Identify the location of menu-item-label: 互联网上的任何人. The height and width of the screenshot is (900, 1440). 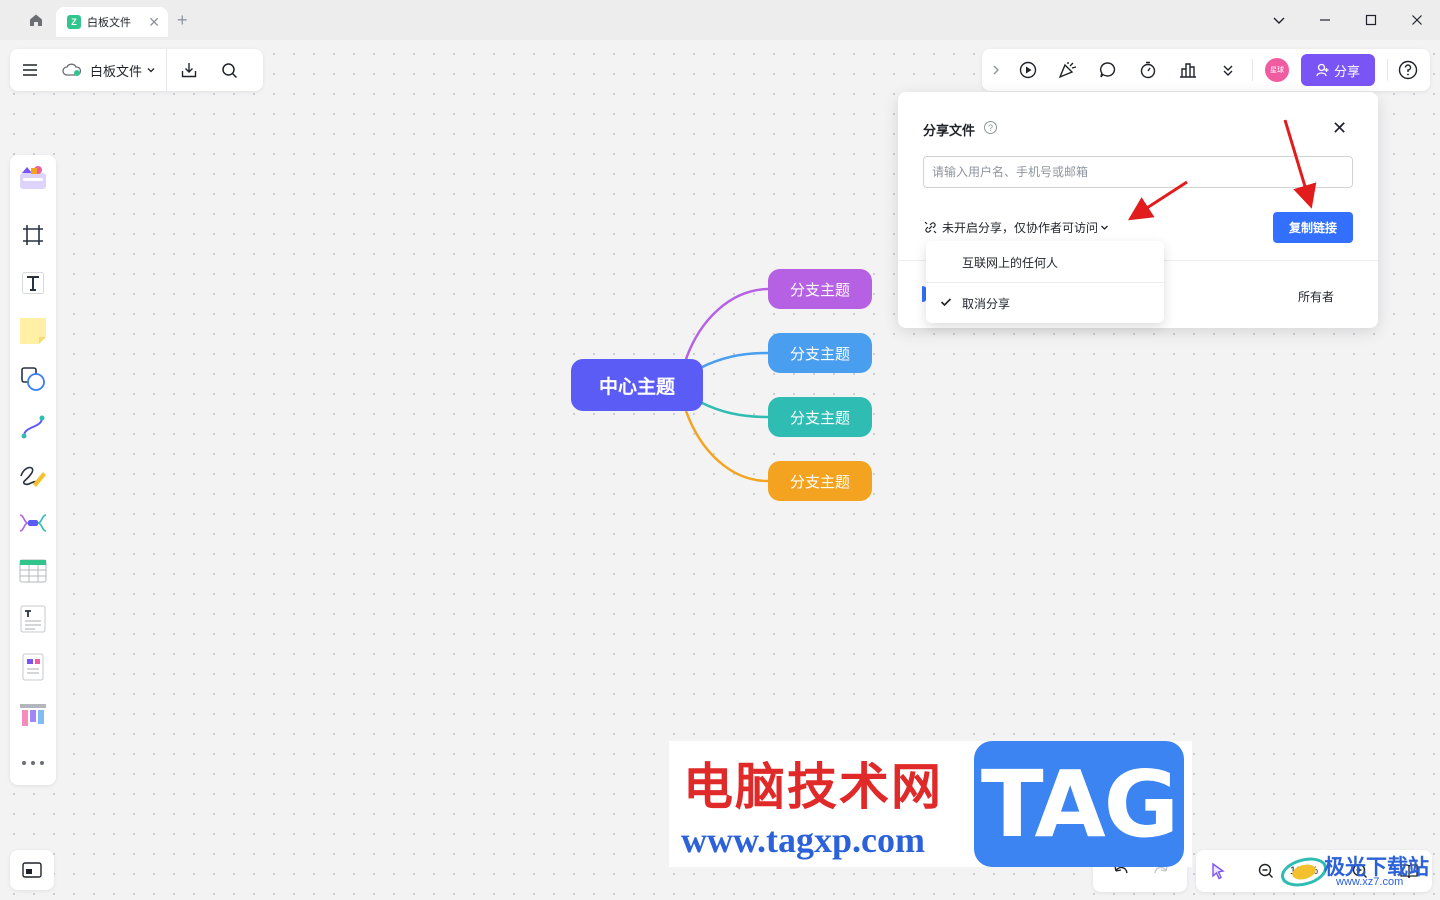
(1010, 262).